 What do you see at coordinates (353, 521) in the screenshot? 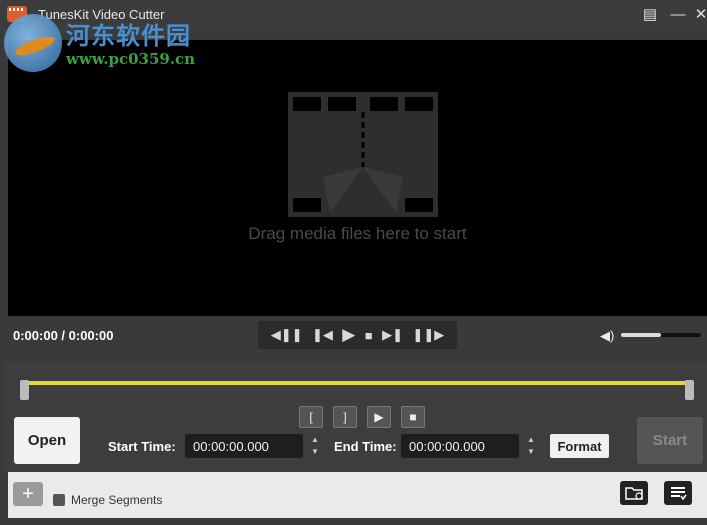
I see `window-bottom-edge` at bounding box center [353, 521].